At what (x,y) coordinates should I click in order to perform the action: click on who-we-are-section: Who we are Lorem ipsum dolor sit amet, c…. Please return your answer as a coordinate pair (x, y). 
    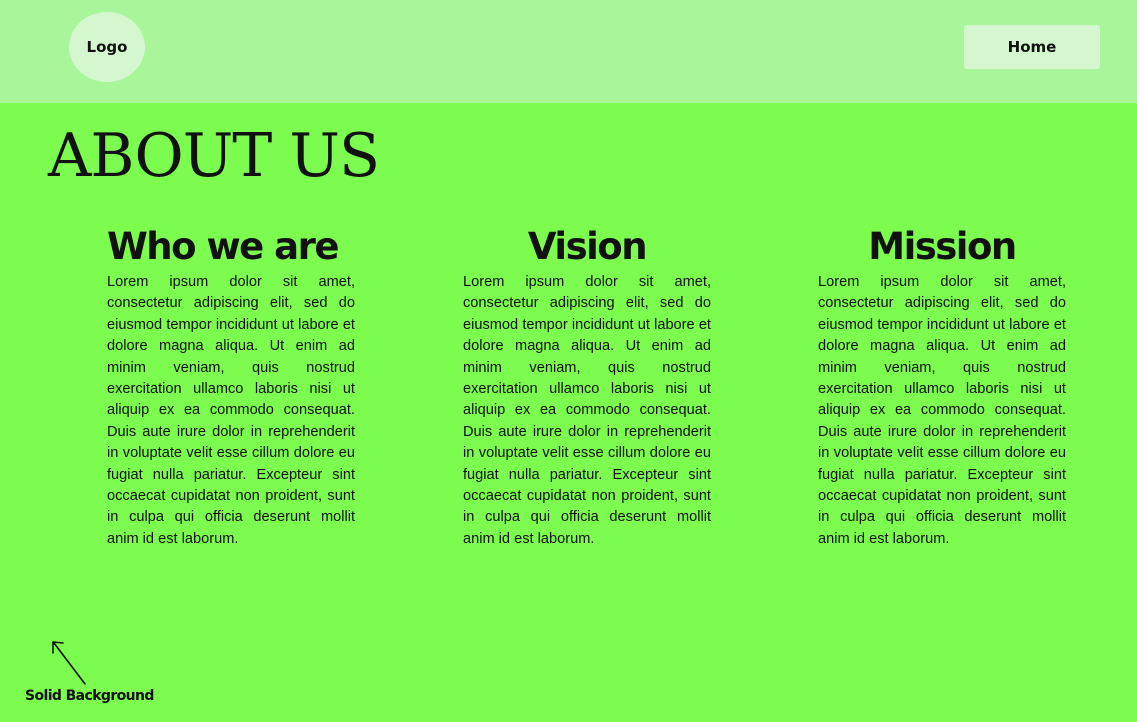
    Looking at the image, I should click on (231, 386).